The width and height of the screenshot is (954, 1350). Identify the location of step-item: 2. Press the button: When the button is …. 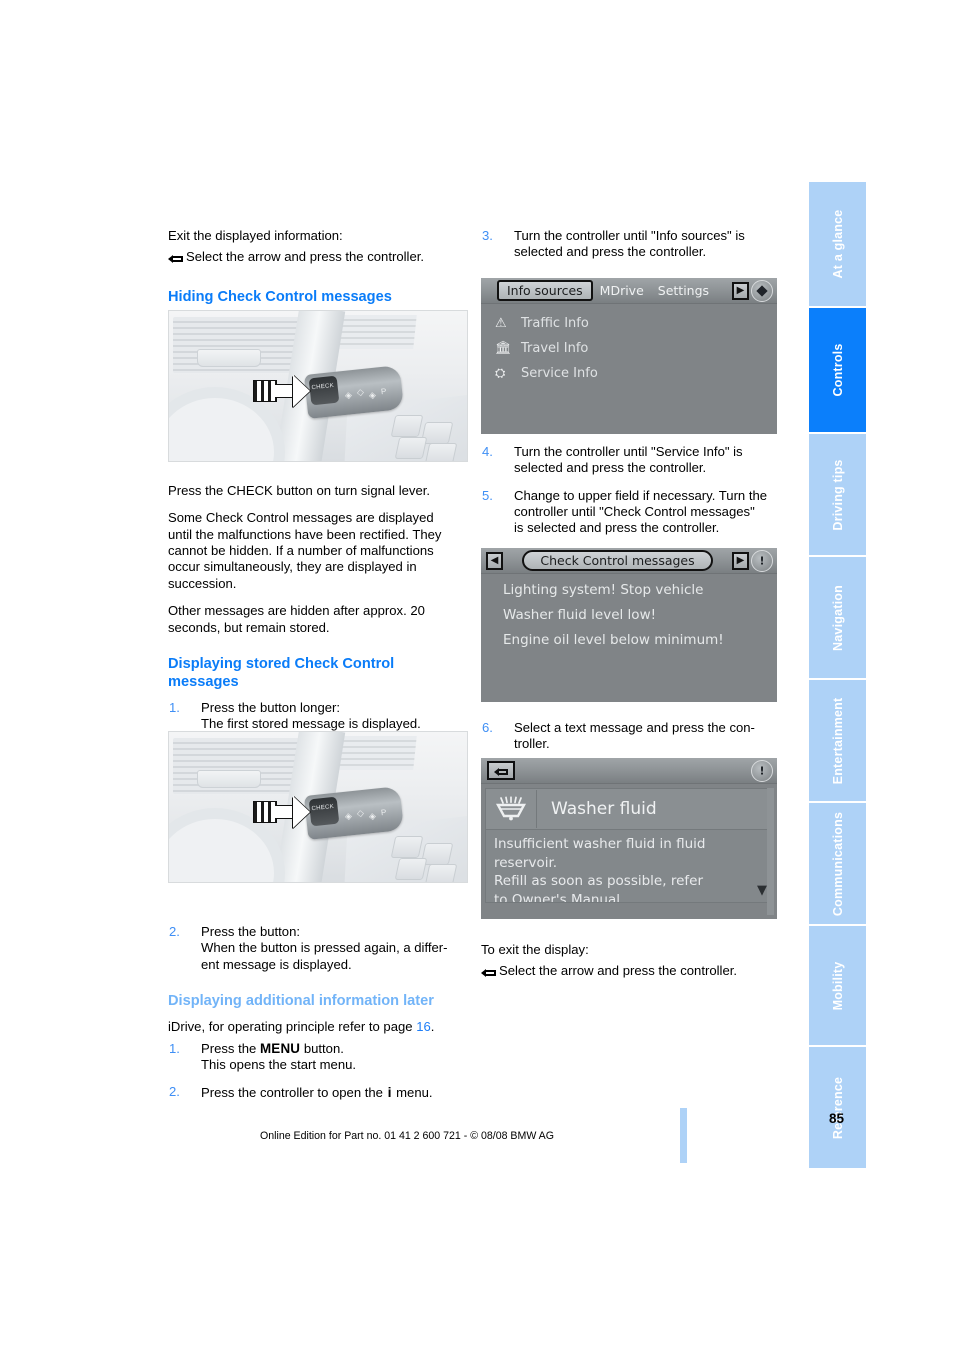
(314, 948).